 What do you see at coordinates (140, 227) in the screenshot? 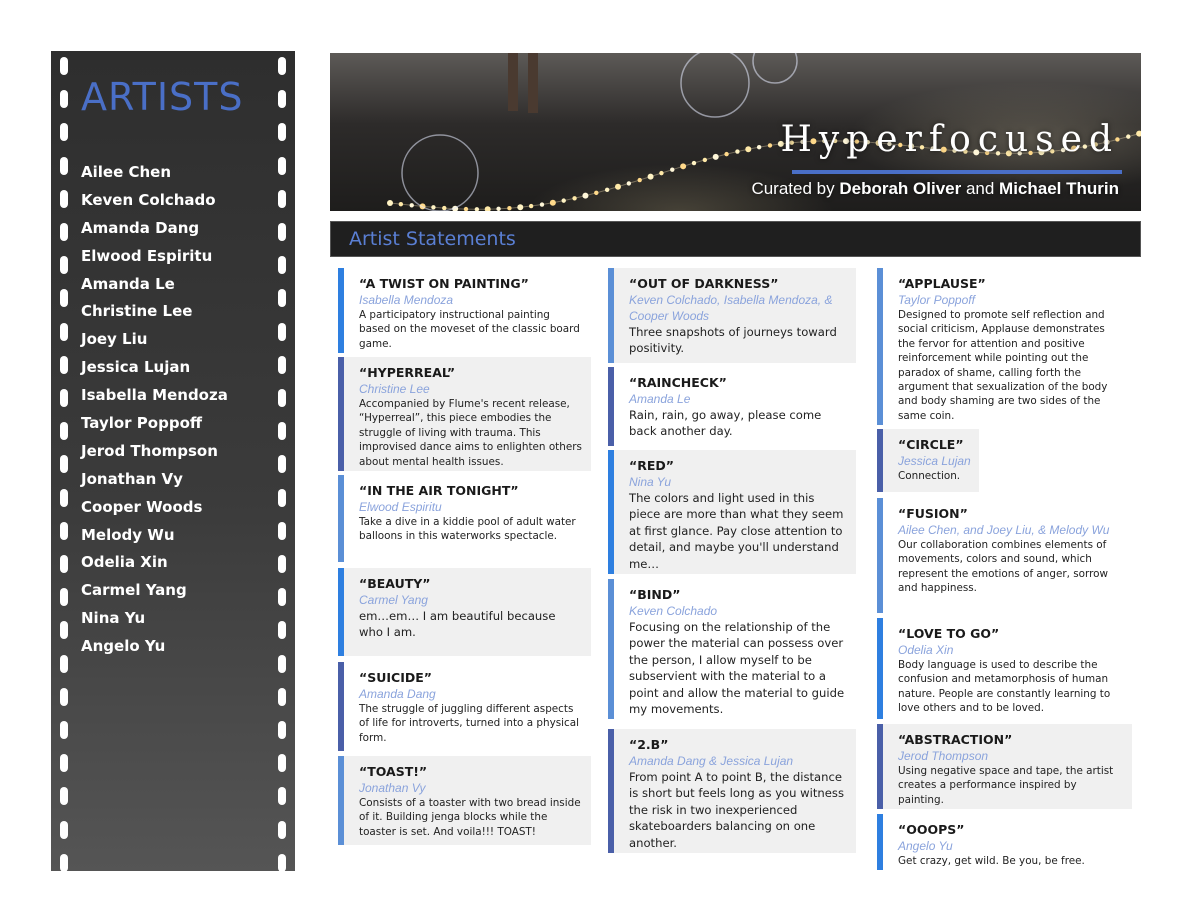
I see `artist-name: Amanda Dang` at bounding box center [140, 227].